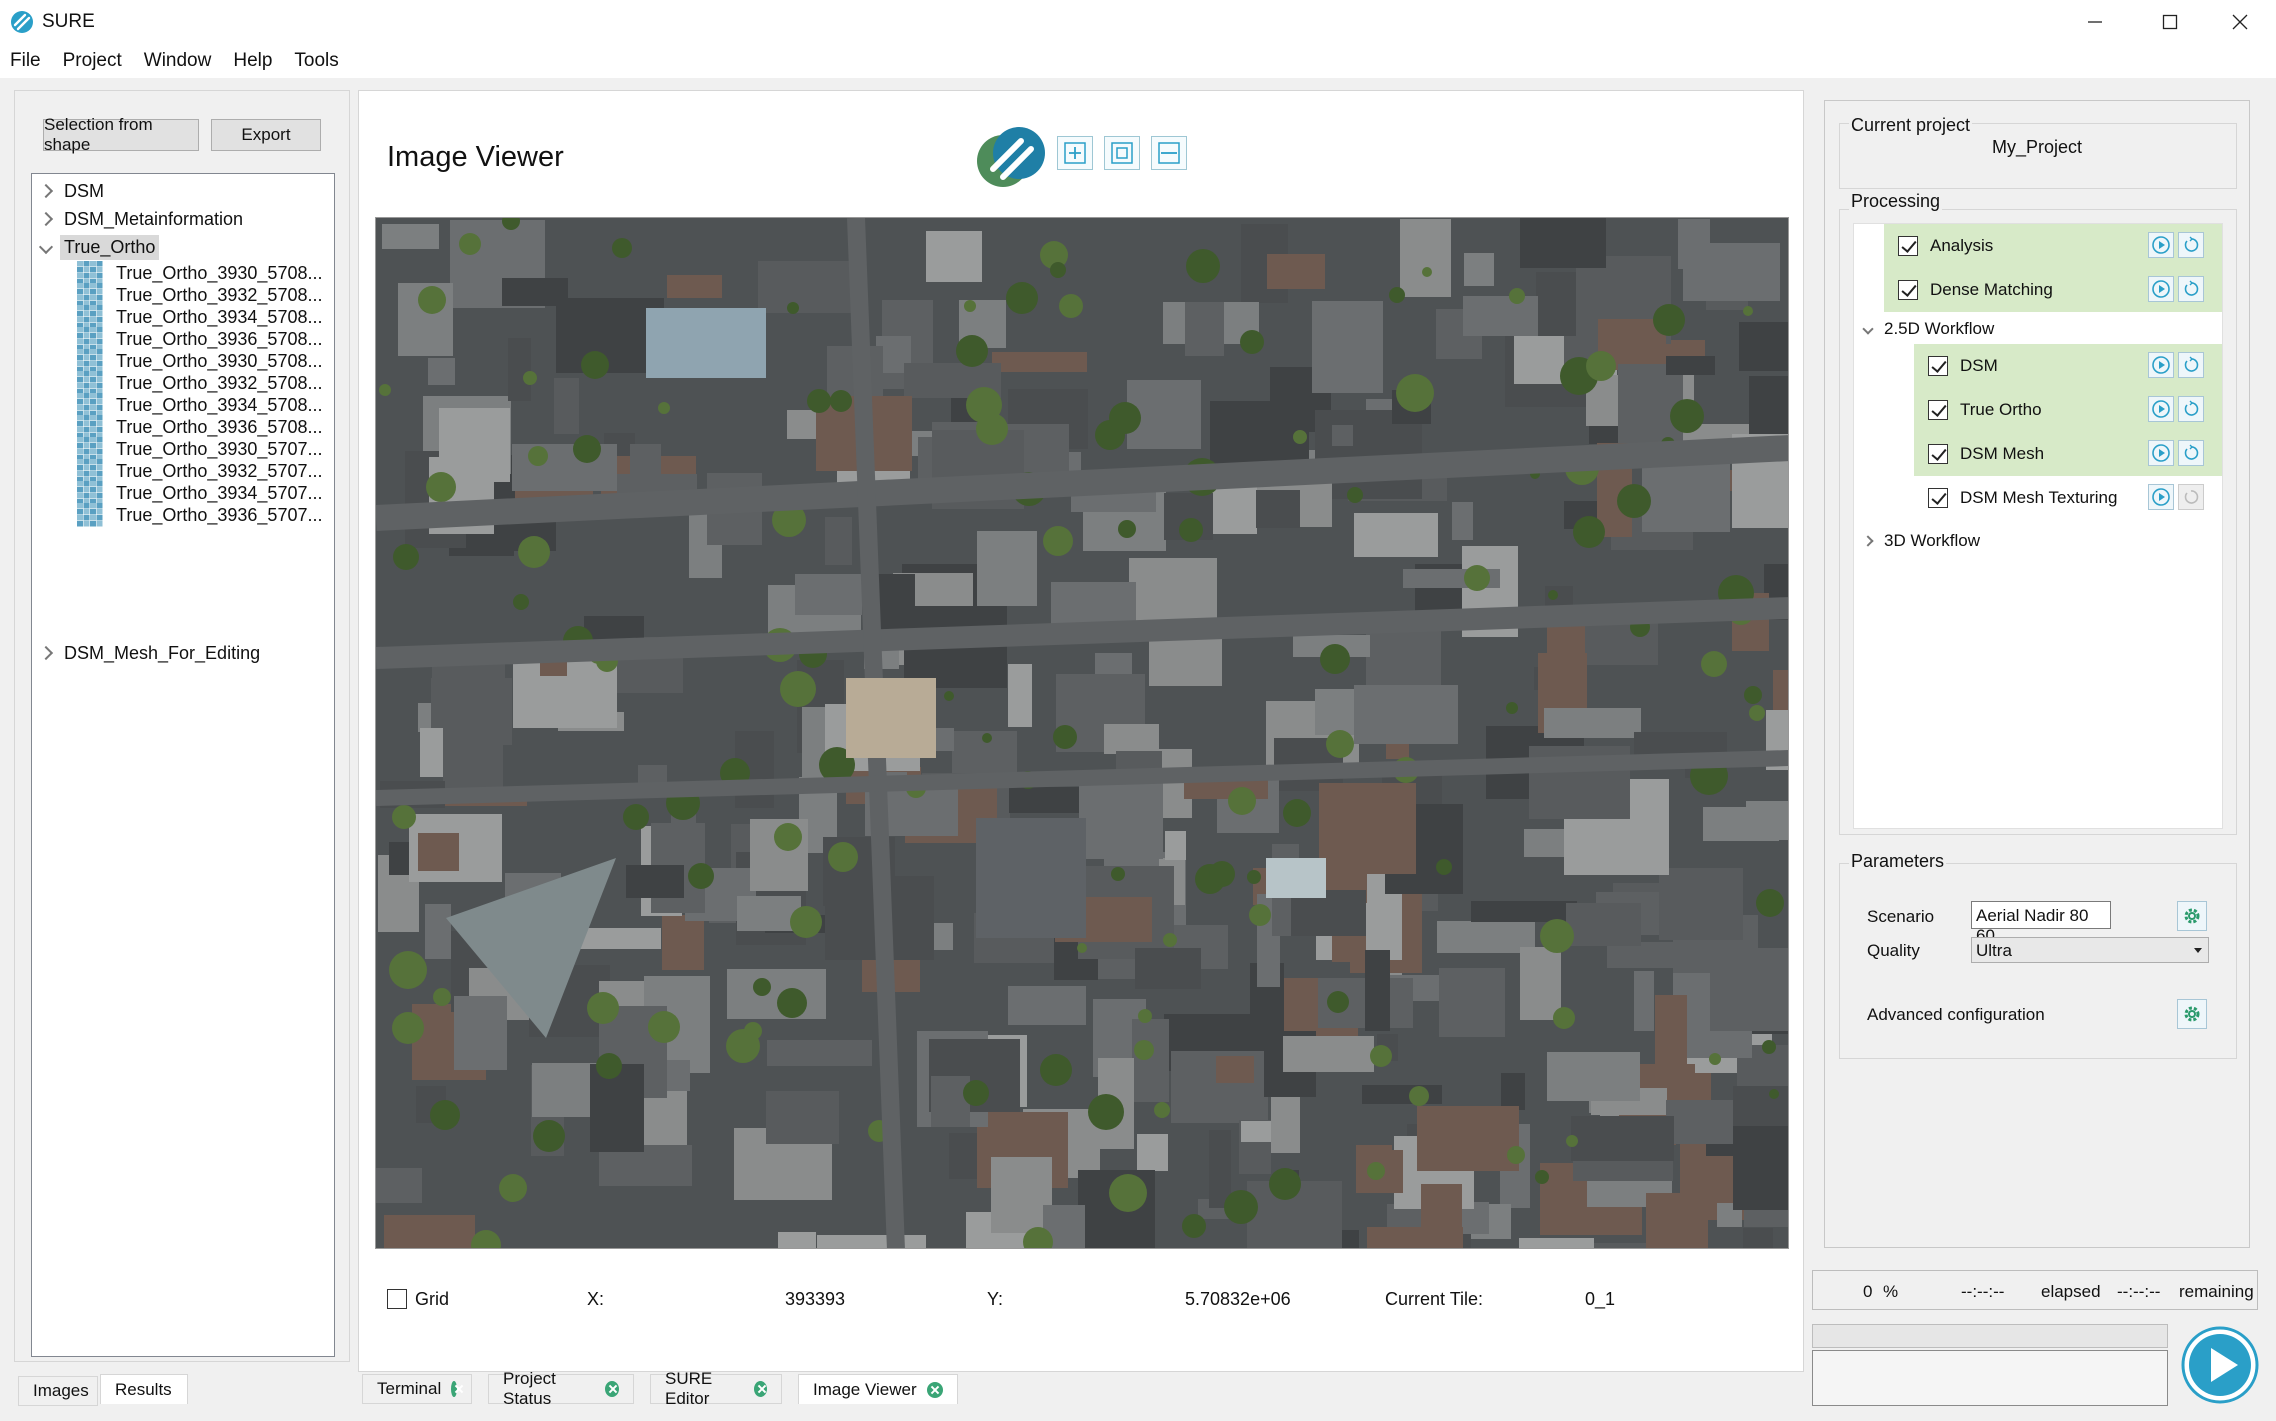  I want to click on workflow-label: 3D Workflow, so click(1932, 540).